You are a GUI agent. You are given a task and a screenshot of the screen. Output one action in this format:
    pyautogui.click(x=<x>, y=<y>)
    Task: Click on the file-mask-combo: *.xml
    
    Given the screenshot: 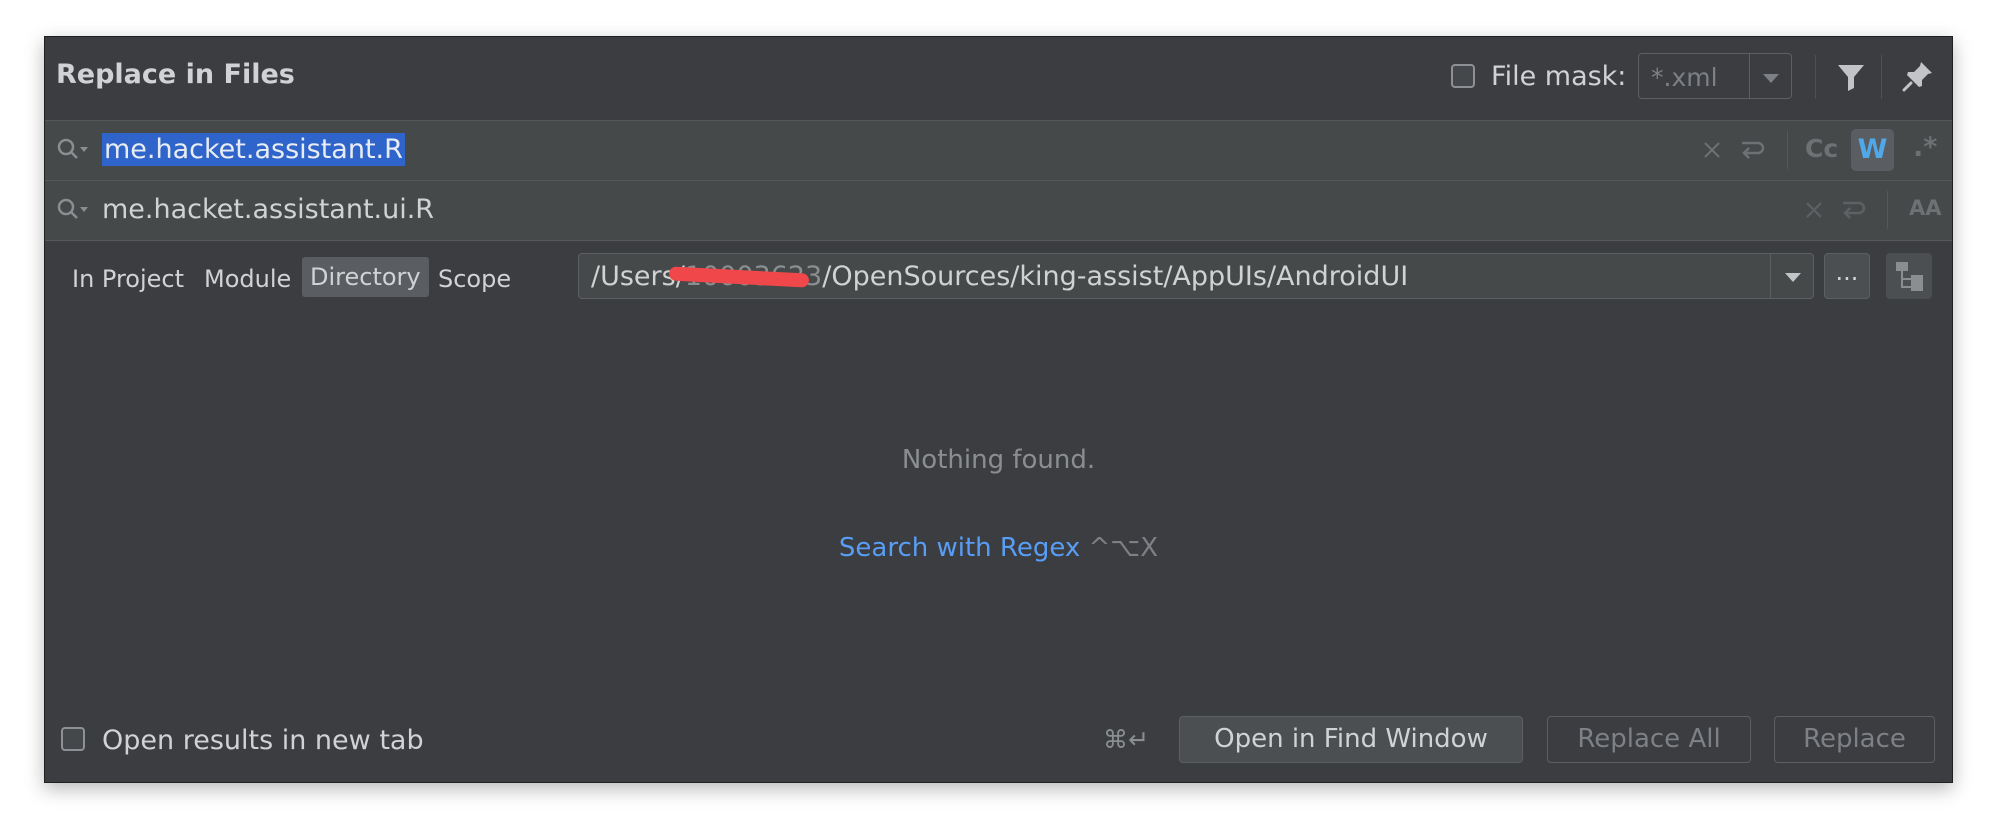 What is the action you would take?
    pyautogui.click(x=1715, y=76)
    